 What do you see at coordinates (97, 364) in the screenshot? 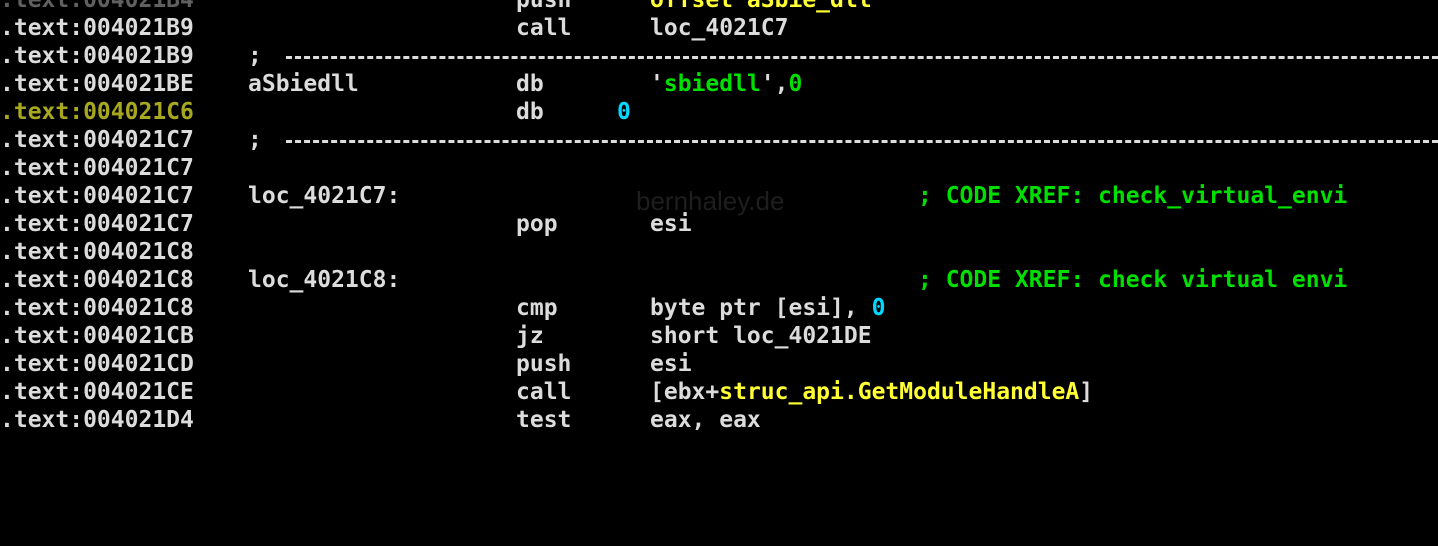
I see `address: .text:004021CD` at bounding box center [97, 364].